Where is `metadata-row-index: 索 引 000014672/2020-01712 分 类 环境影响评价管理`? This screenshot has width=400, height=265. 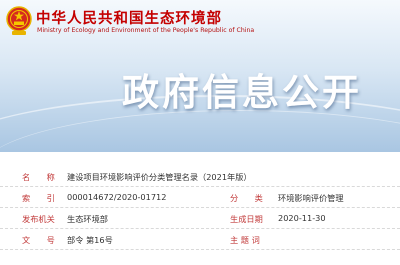
metadata-row-index: 索 引 000014672/2020-01712 分 类 环境影响评价管理 is located at coordinates (200, 197).